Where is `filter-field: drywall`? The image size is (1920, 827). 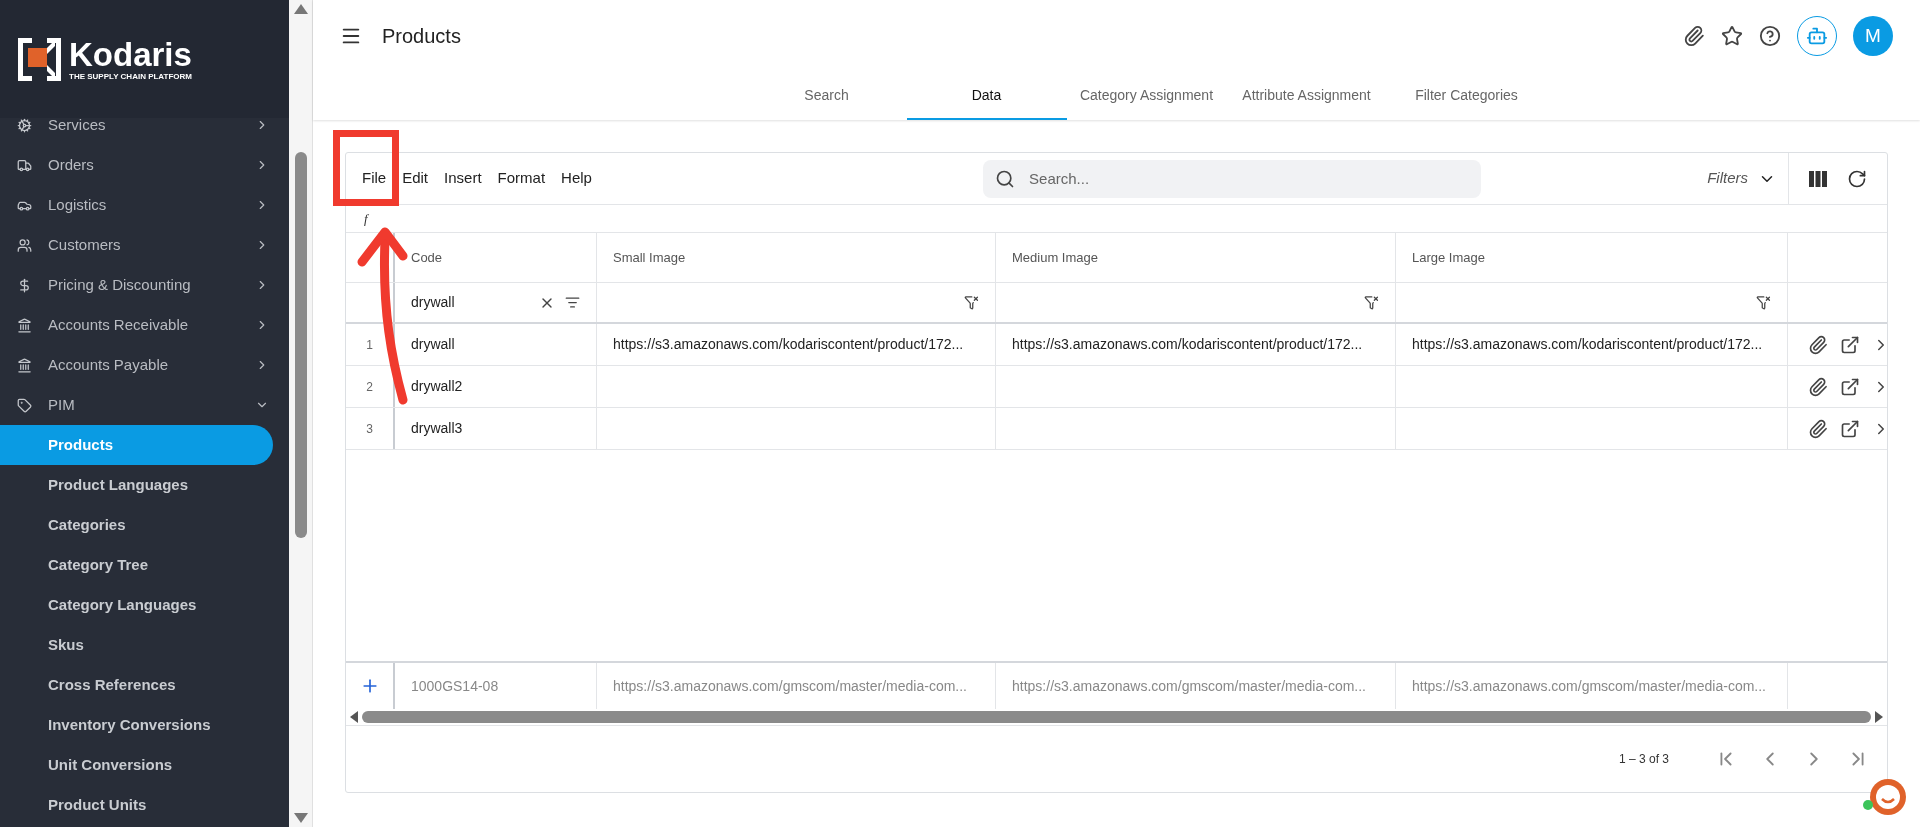 filter-field: drywall is located at coordinates (470, 302).